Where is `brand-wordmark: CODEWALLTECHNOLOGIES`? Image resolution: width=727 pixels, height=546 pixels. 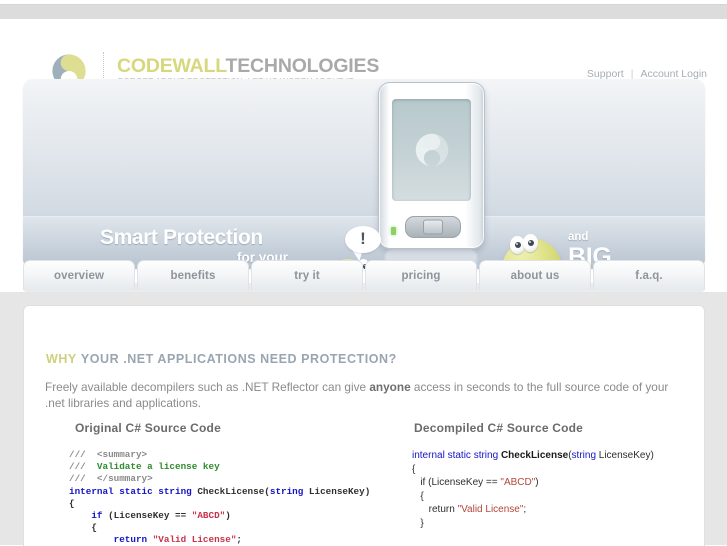 brand-wordmark: CODEWALLTECHNOLOGIES is located at coordinates (248, 66).